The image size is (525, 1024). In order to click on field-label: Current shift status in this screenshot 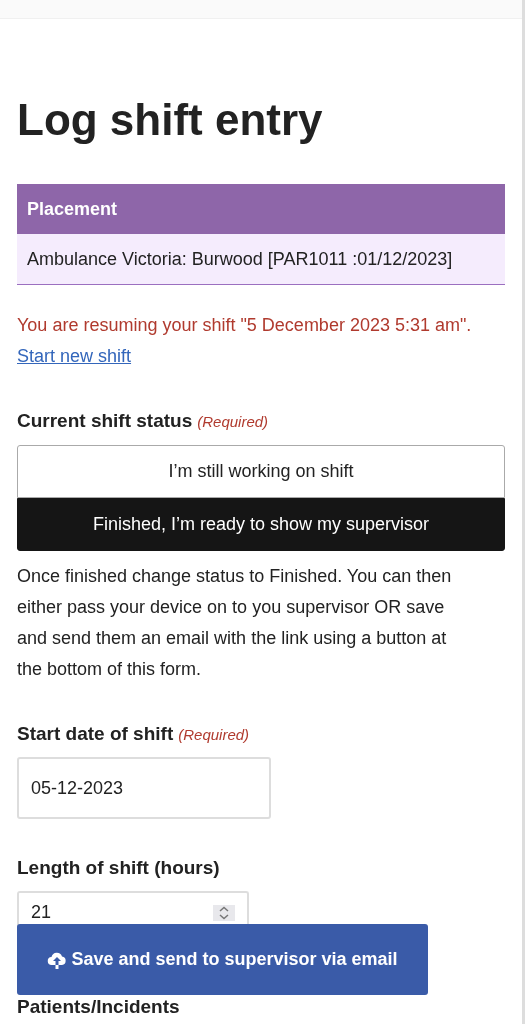, I will do `click(105, 421)`.